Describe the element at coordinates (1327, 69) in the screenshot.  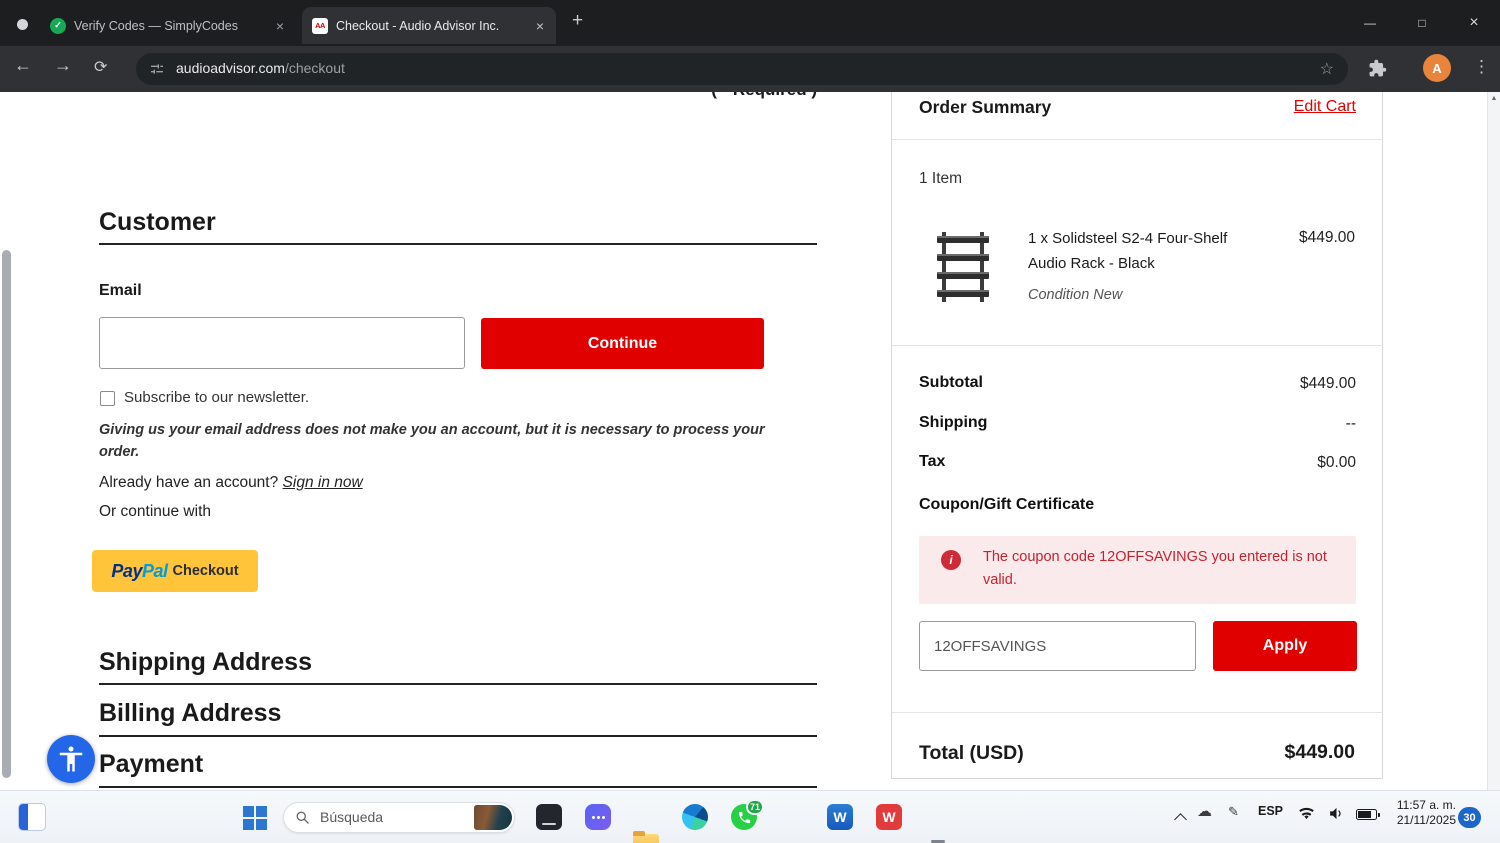
I see `bookmark-star-icon: ☆` at that location.